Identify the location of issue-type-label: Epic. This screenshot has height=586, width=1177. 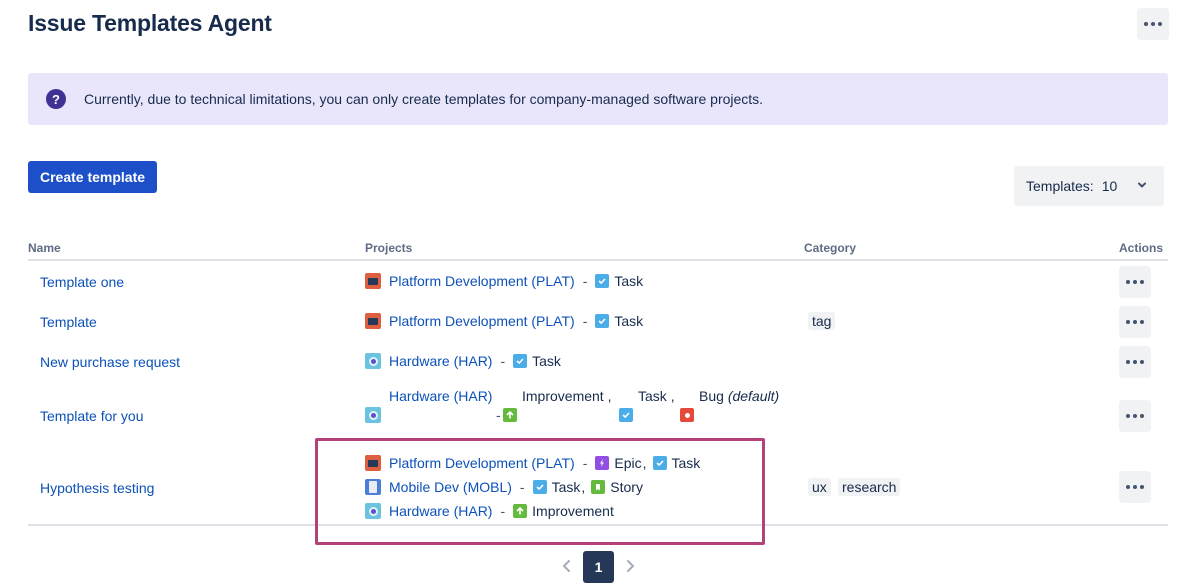
(628, 463).